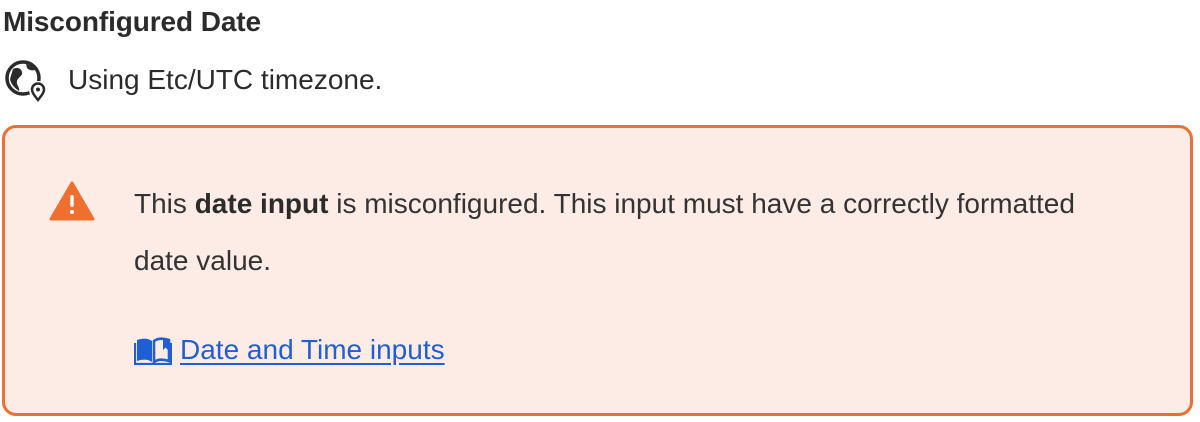 The image size is (1200, 422). Describe the element at coordinates (164, 203) in the screenshot. I see `alert-message-prefix: This` at that location.